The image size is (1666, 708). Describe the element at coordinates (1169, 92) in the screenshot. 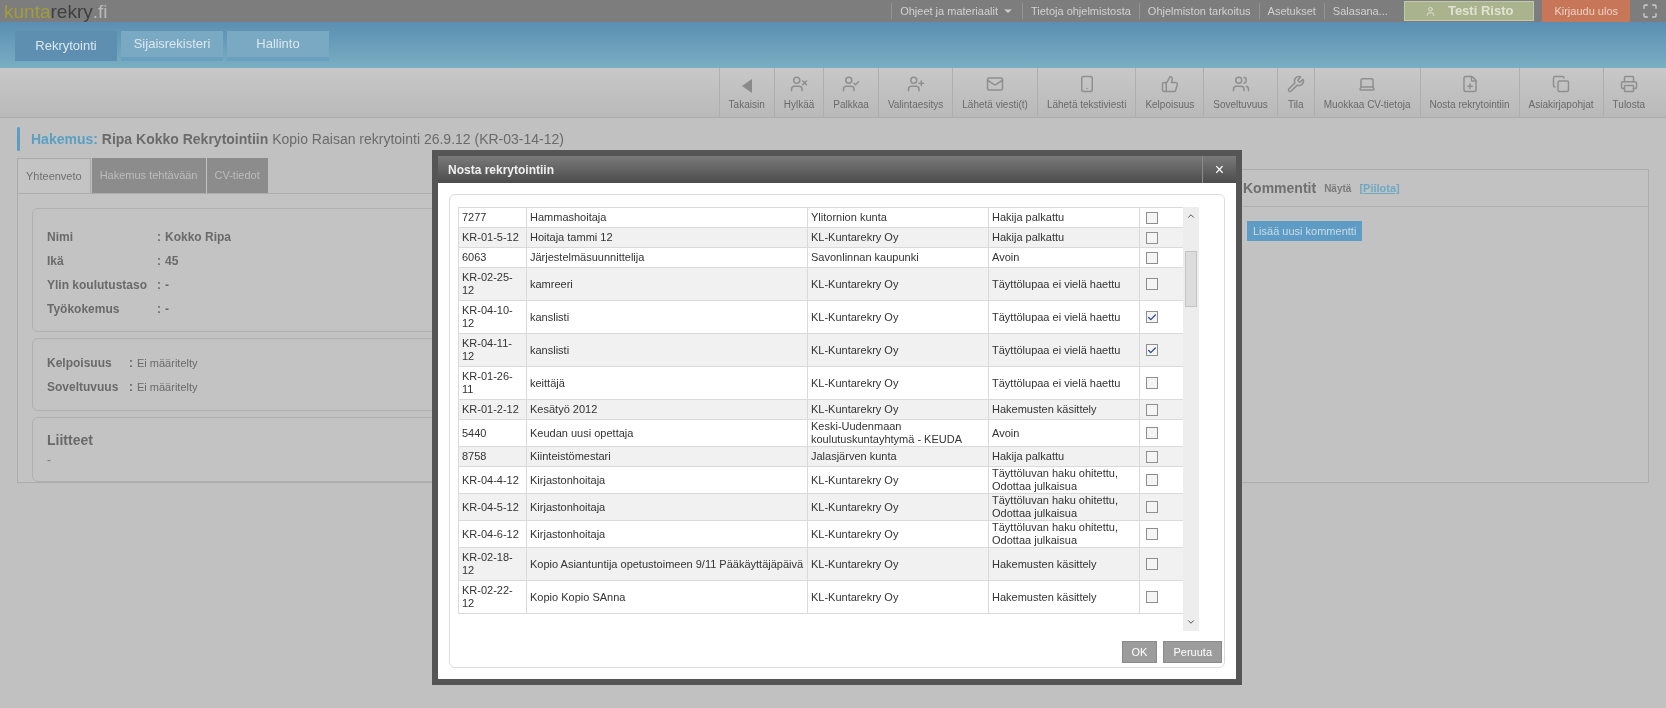

I see `toolbar-button: Kelpoisuus` at that location.